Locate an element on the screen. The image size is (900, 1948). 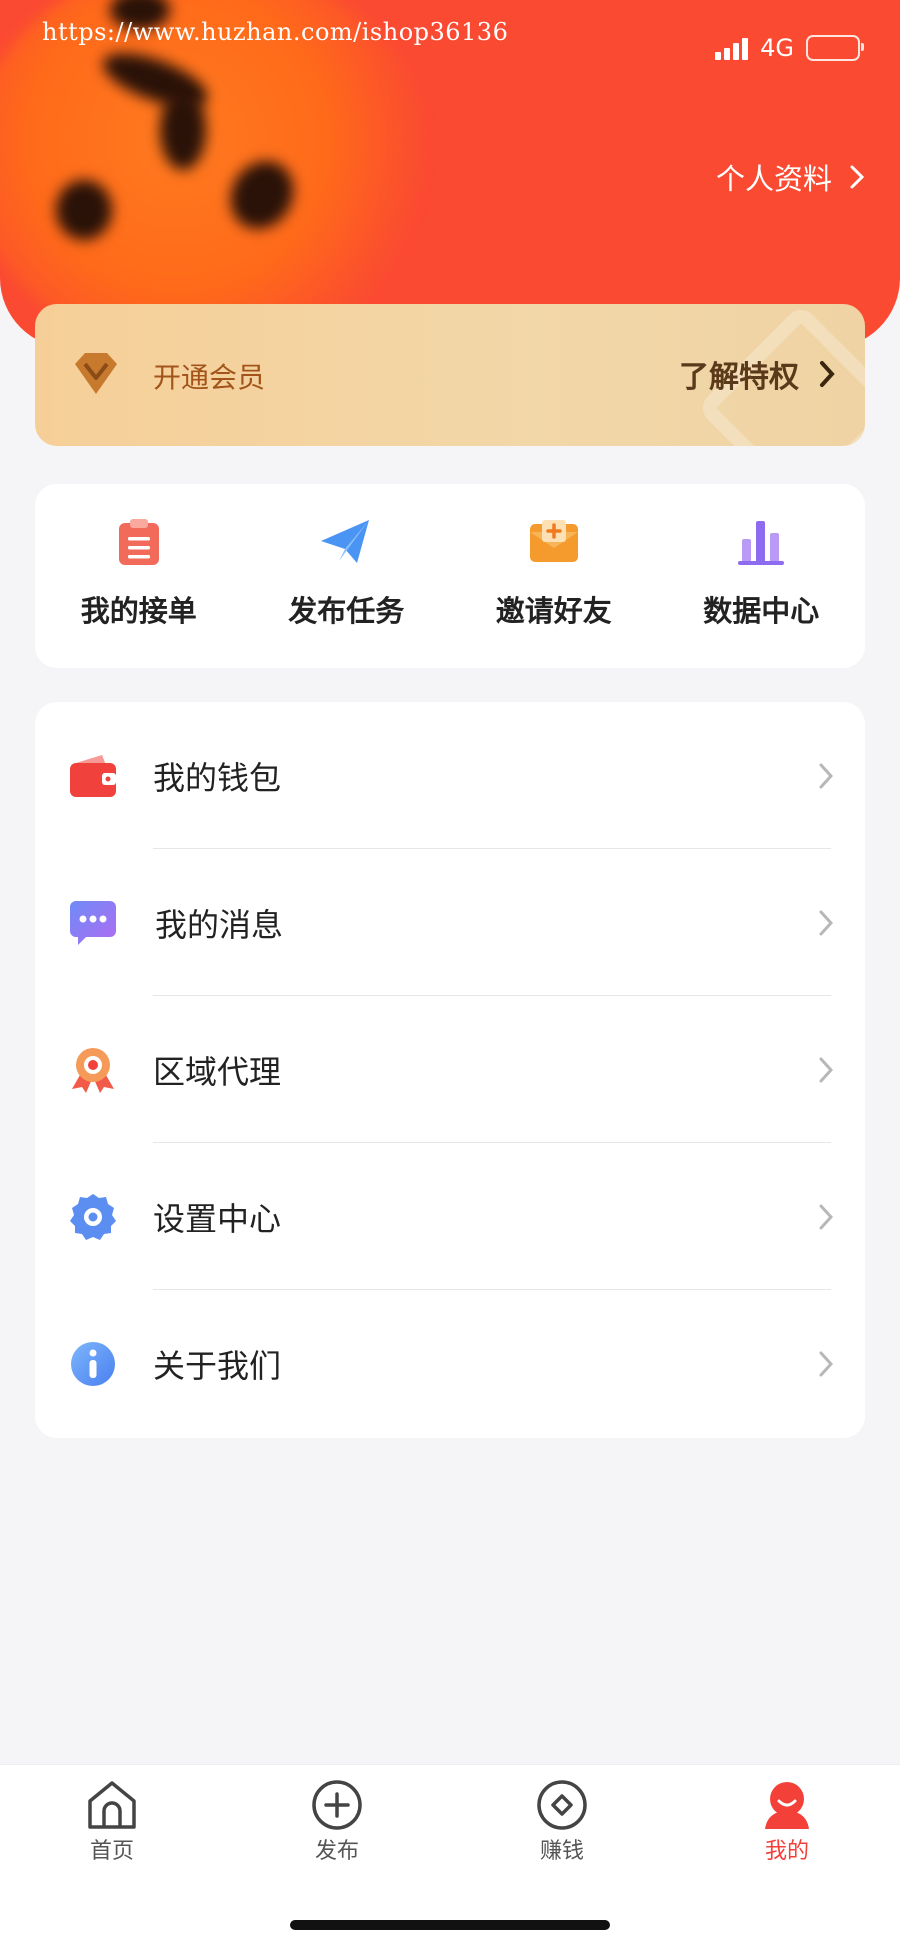
tab-earn: 赚钱 is located at coordinates (562, 1822).